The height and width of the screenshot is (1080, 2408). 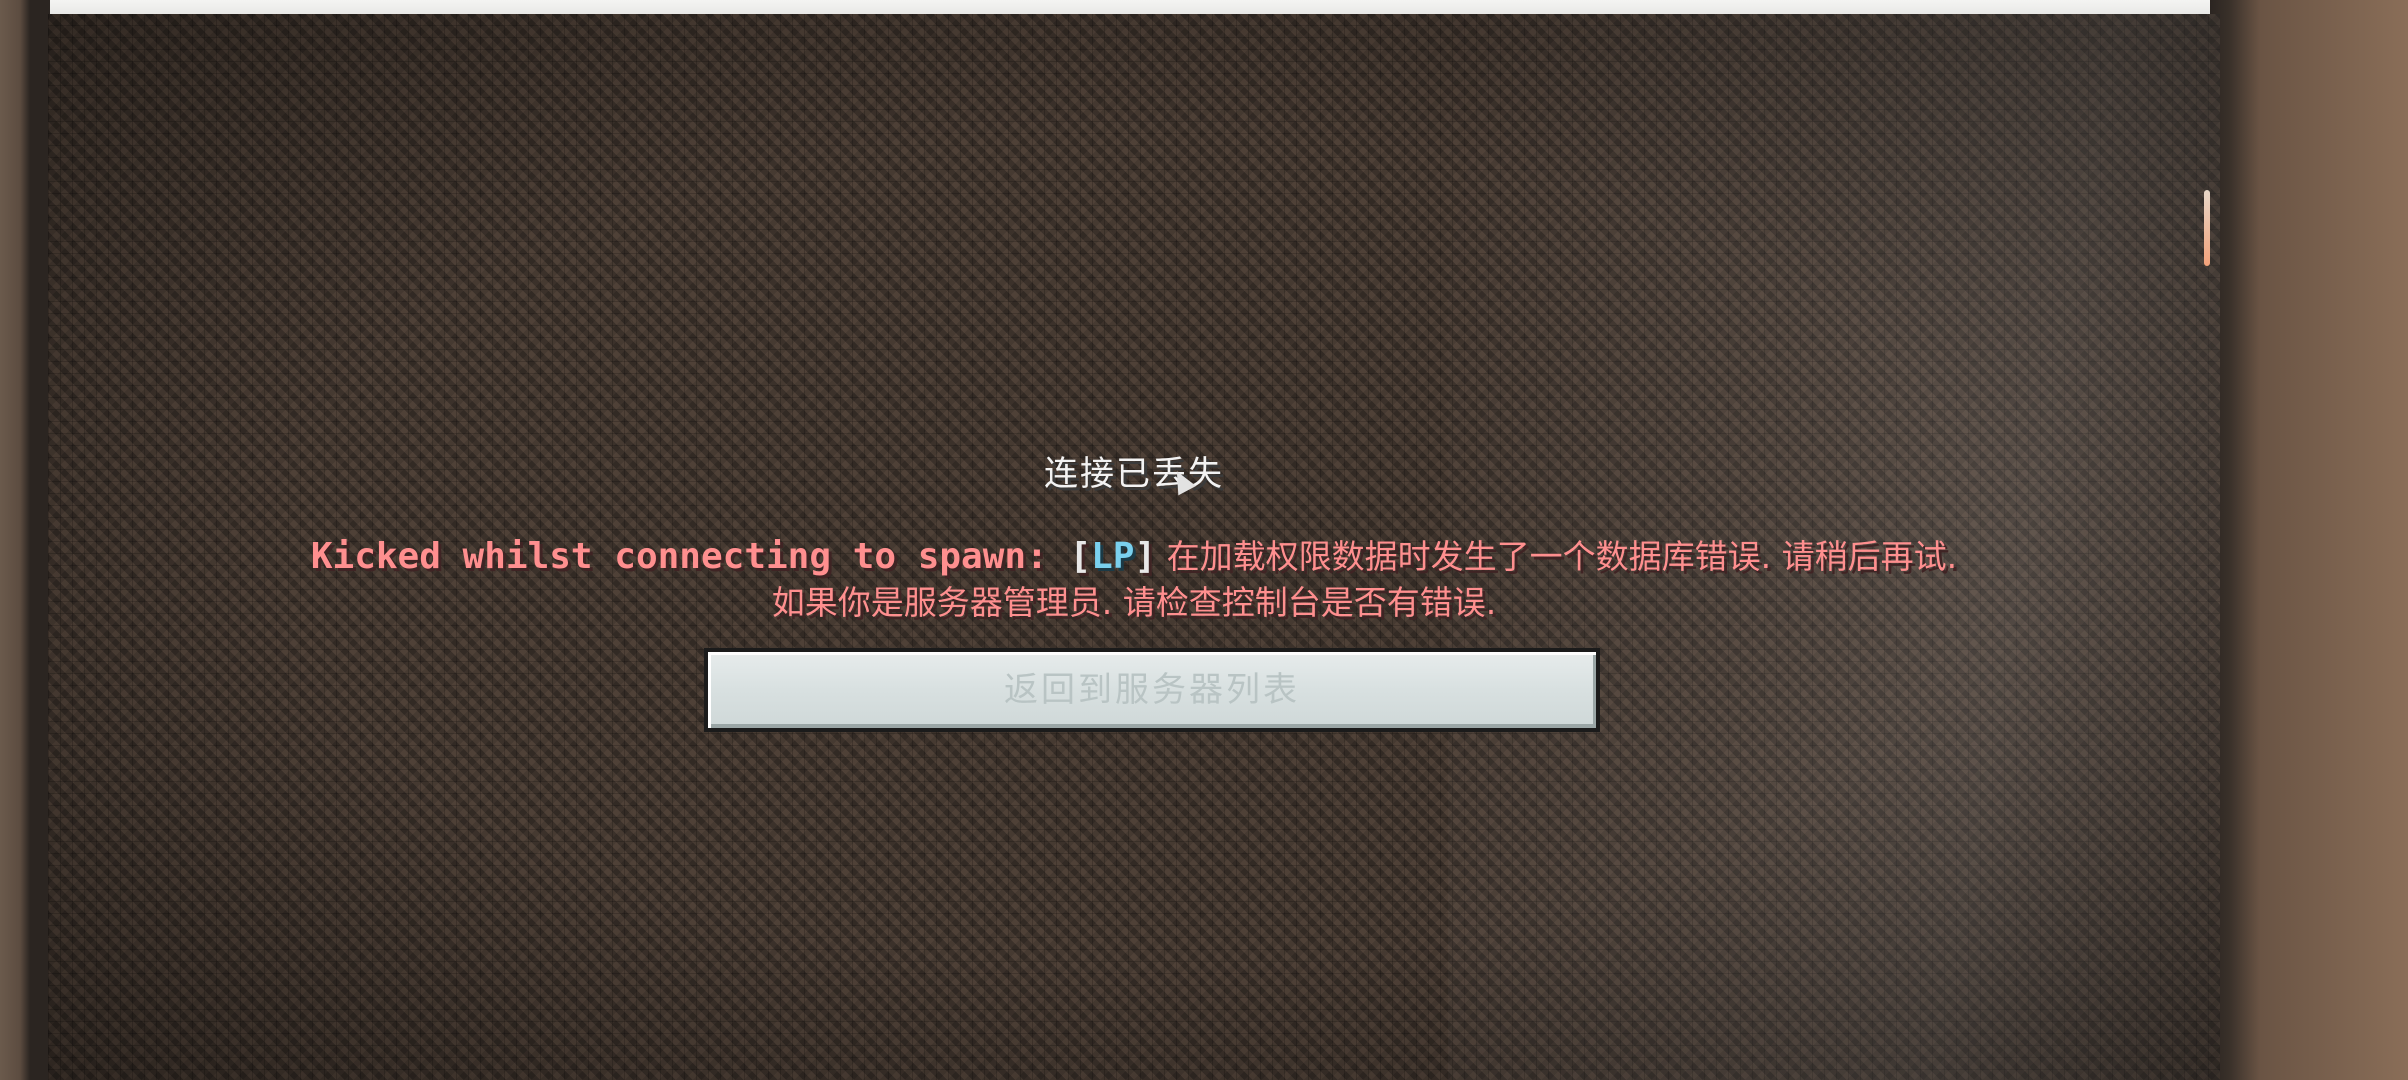 What do you see at coordinates (1152, 690) in the screenshot?
I see `back-to-server-list-button: 返回到服务器列表` at bounding box center [1152, 690].